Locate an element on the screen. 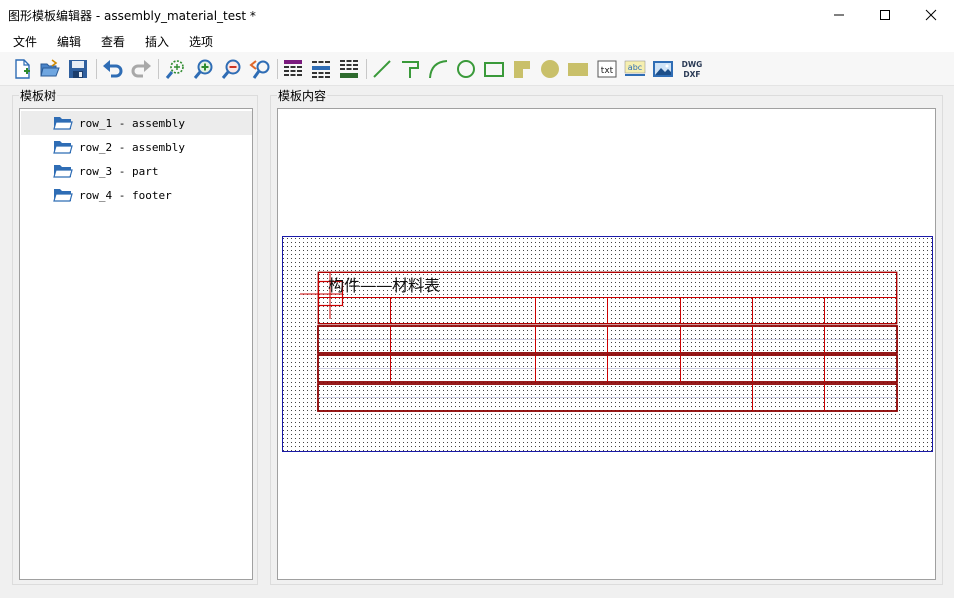 The width and height of the screenshot is (954, 598). draw-arc-icon is located at coordinates (438, 69).